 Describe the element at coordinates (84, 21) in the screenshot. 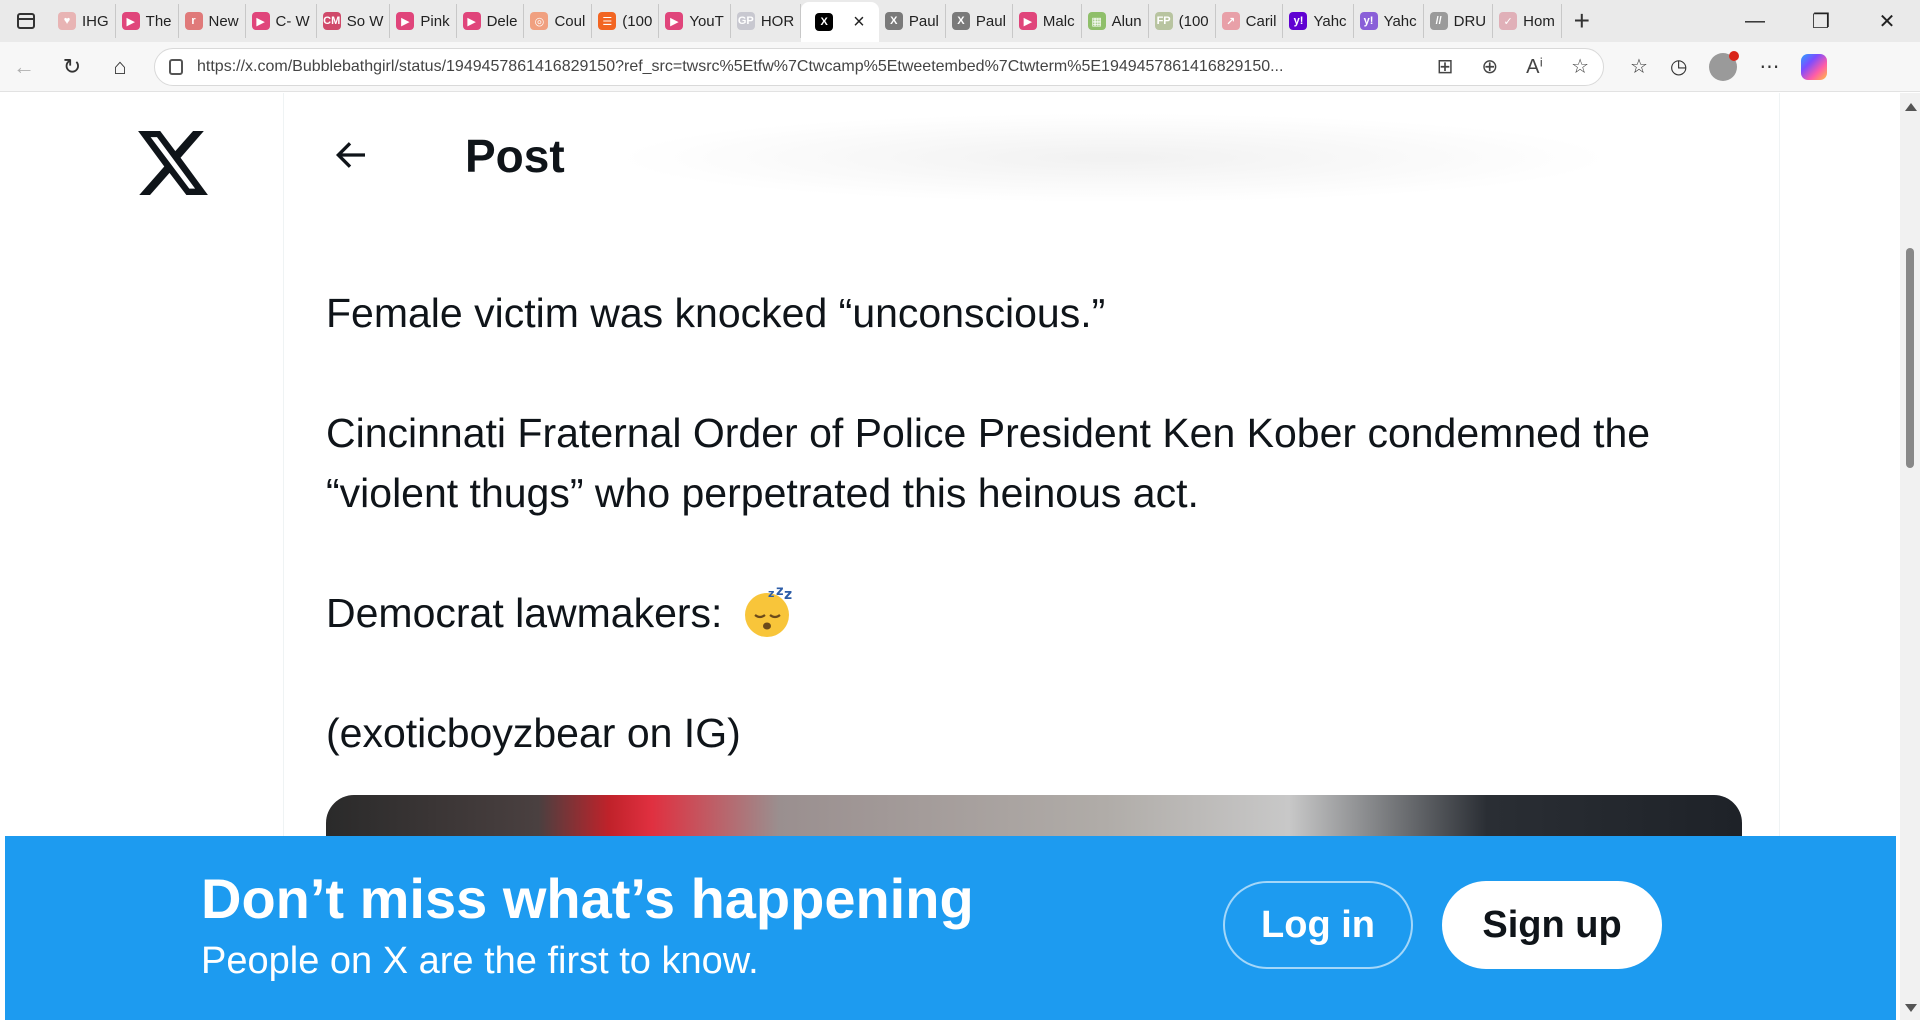

I see `browser-tab: ♥ IHG` at that location.